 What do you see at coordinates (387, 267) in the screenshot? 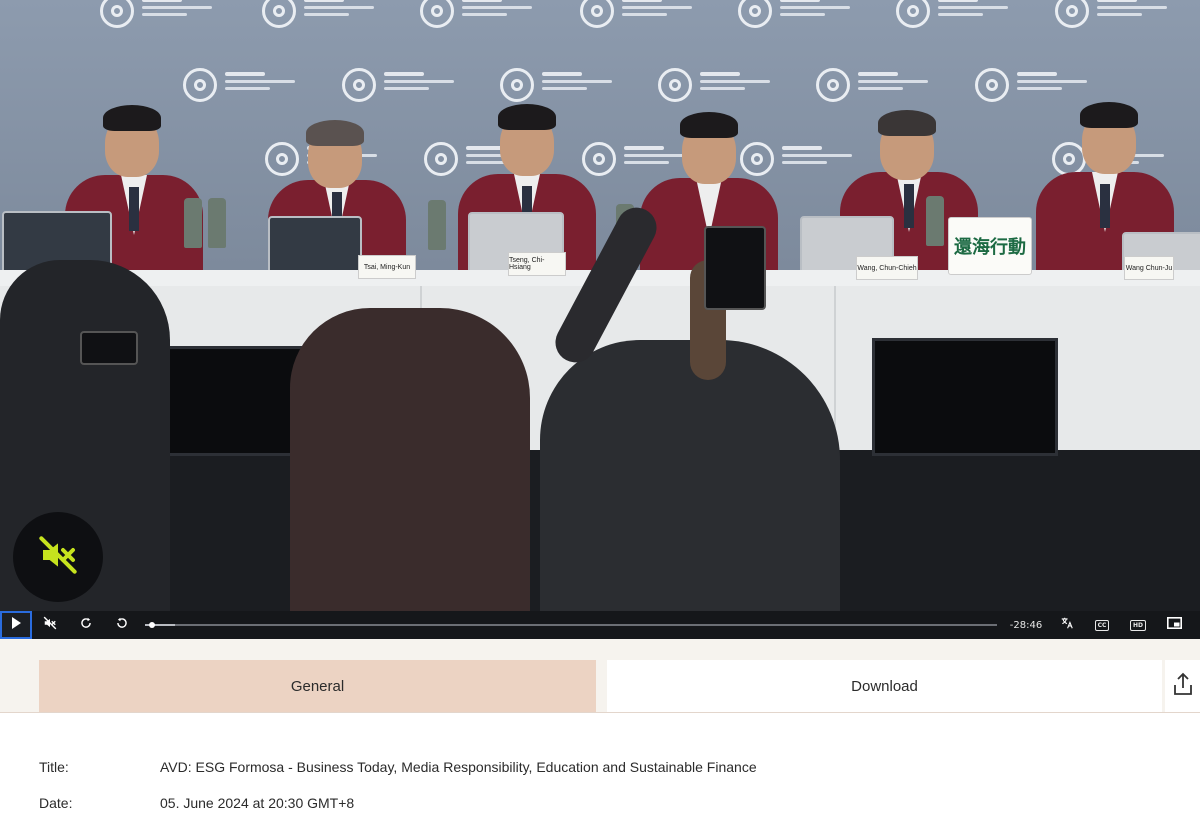
I see `name-placard: Tsai, Ming-Kun` at bounding box center [387, 267].